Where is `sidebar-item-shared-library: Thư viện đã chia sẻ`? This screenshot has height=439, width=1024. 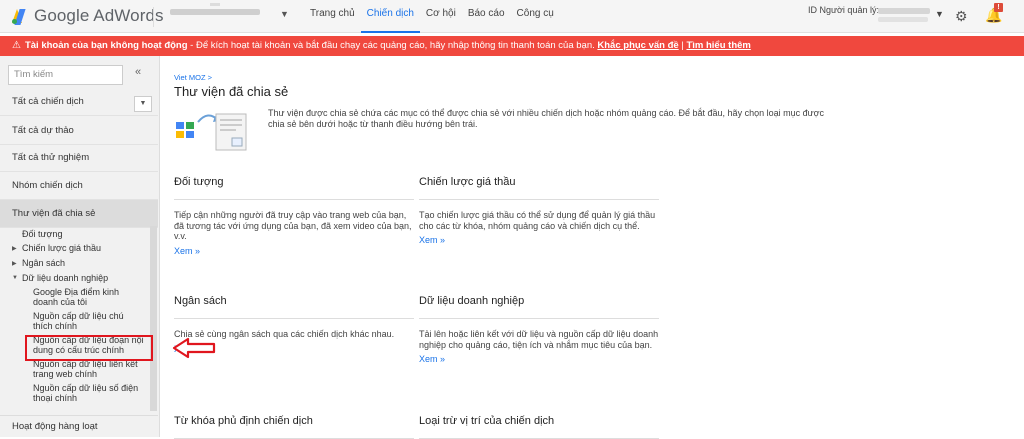 sidebar-item-shared-library: Thư viện đã chia sẻ is located at coordinates (79, 214).